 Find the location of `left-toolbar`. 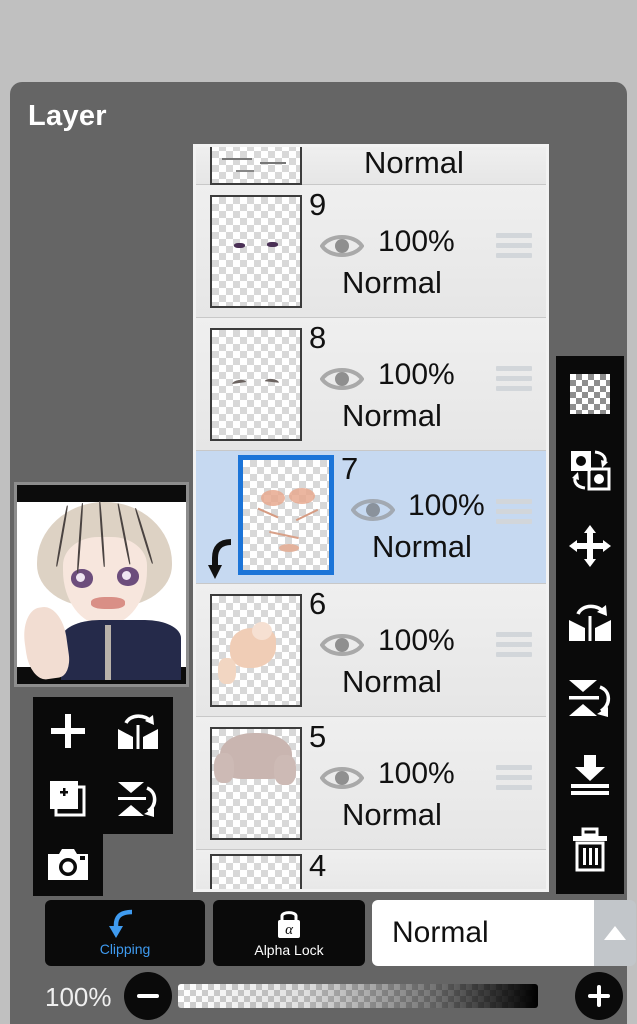

left-toolbar is located at coordinates (103, 765).